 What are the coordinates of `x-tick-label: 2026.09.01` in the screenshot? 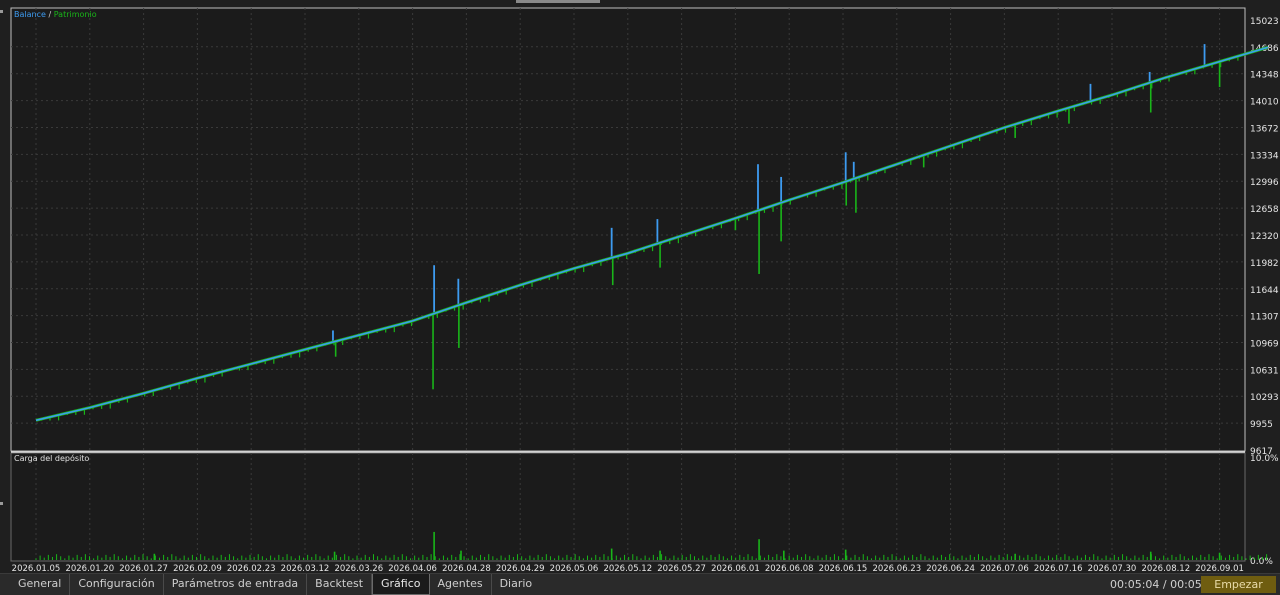 It's located at (1219, 568).